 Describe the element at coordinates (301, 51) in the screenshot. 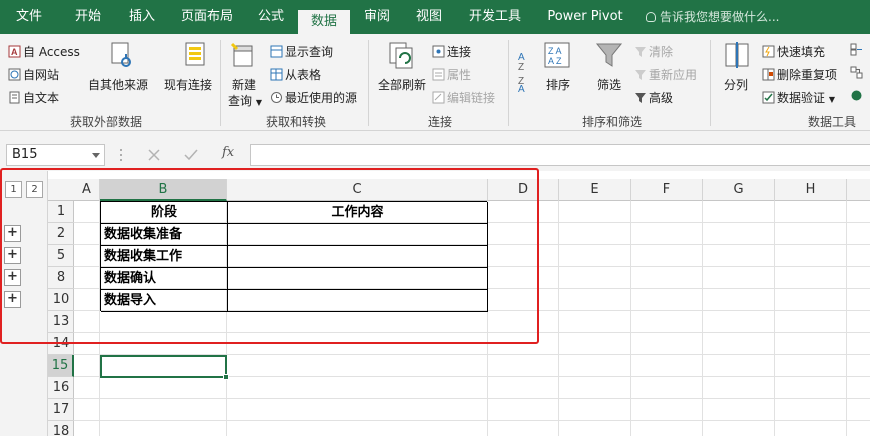

I see `show-queries-button: 显示查询` at that location.